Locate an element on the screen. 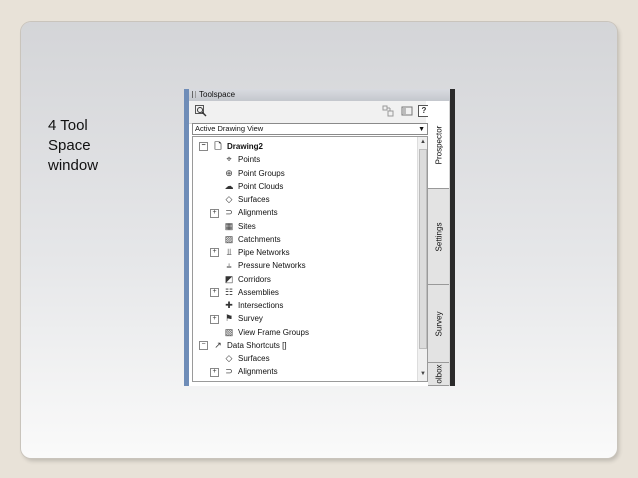 The width and height of the screenshot is (638, 478). toolspace-toolbar: ? is located at coordinates (309, 112).